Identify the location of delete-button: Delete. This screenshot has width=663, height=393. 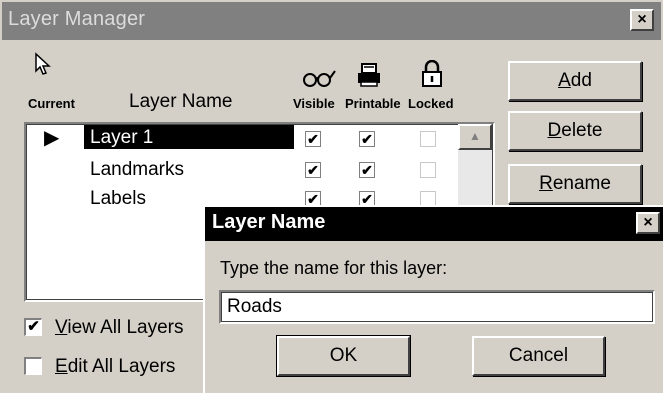
(575, 131).